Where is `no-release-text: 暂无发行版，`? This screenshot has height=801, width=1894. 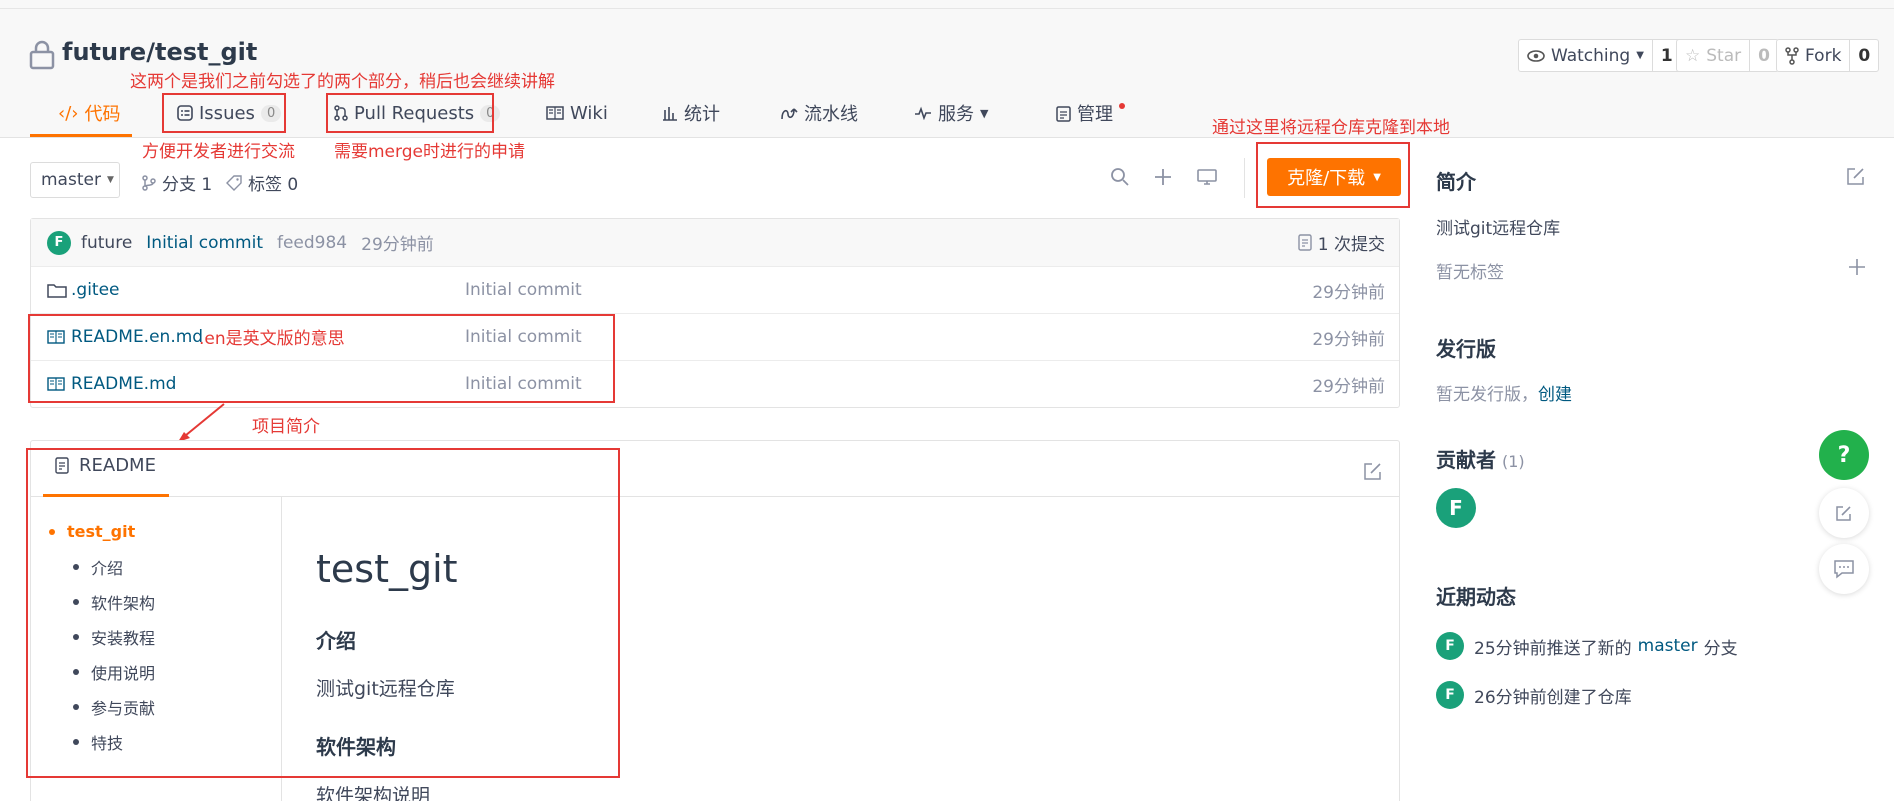
no-release-text: 暂无发行版， is located at coordinates (1487, 395).